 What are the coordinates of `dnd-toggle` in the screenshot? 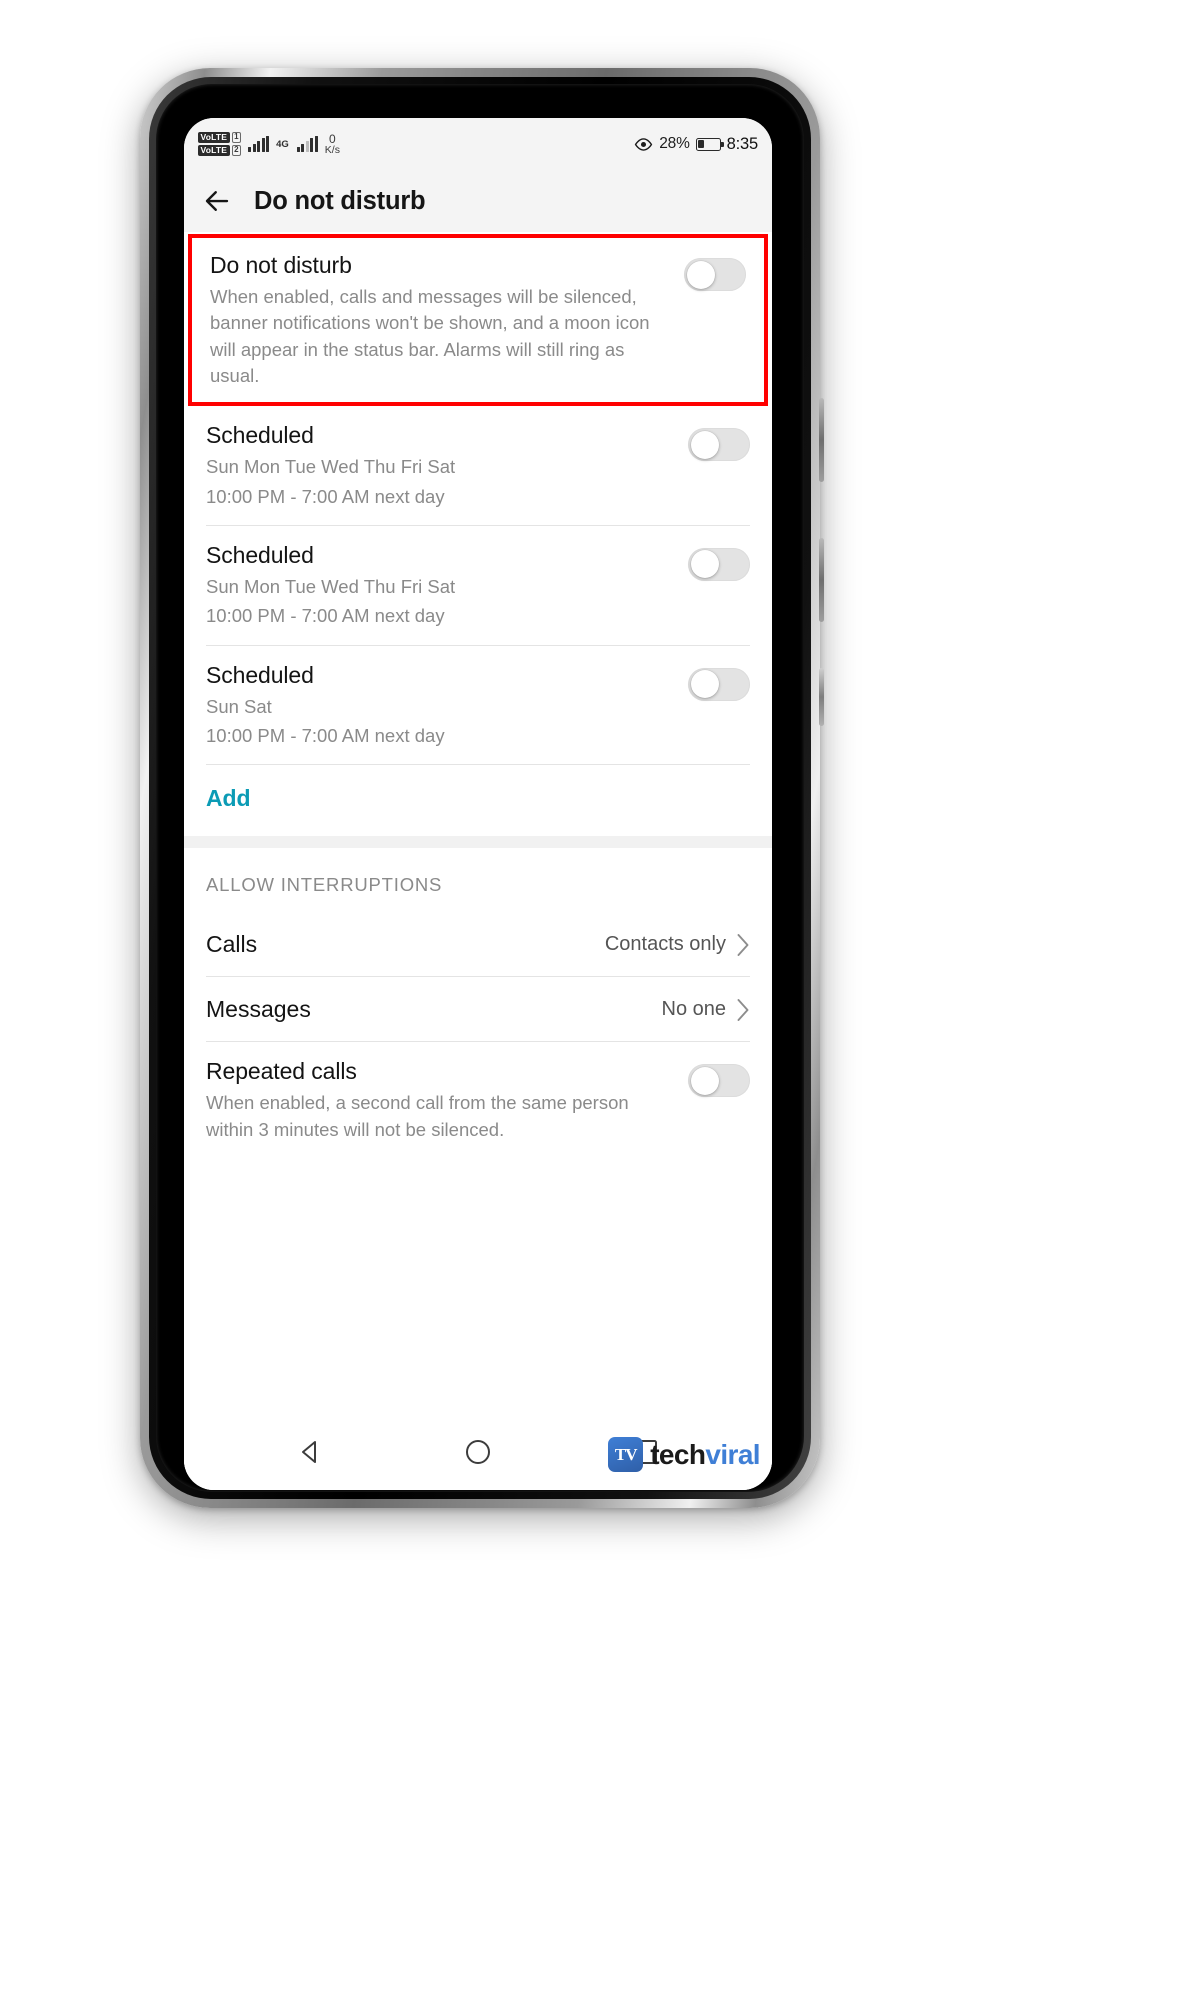 It's located at (715, 274).